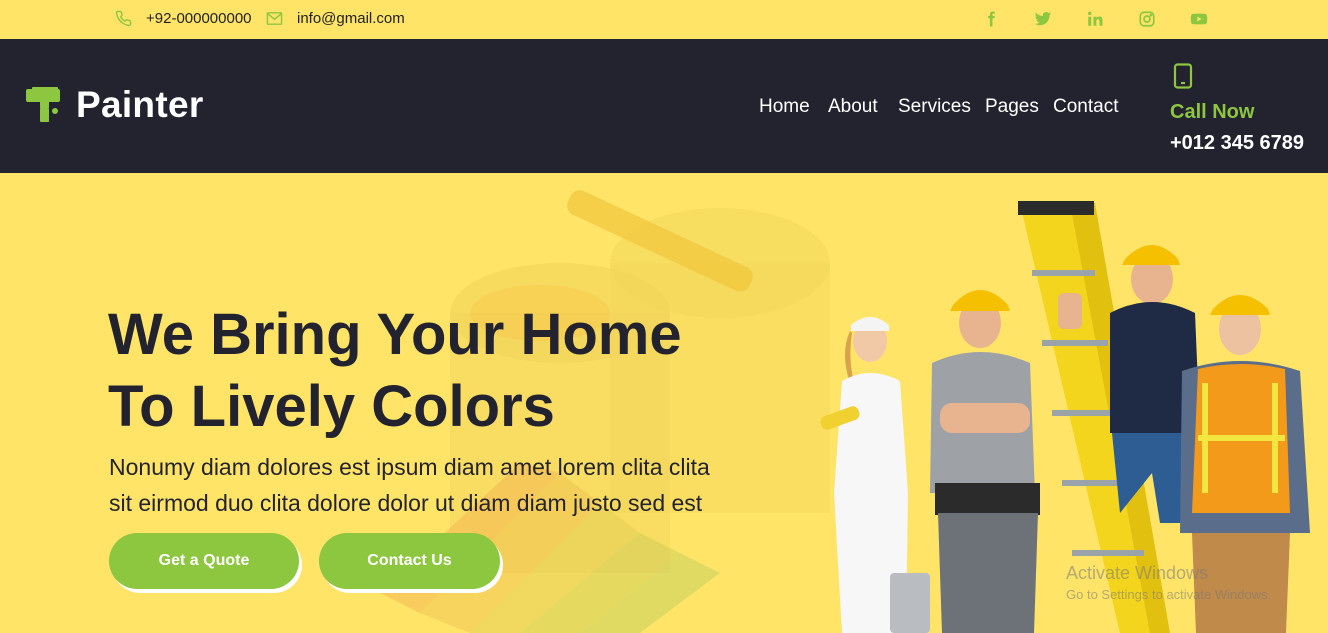  What do you see at coordinates (395, 334) in the screenshot?
I see `hero-title-line-1: We Bring Your Home` at bounding box center [395, 334].